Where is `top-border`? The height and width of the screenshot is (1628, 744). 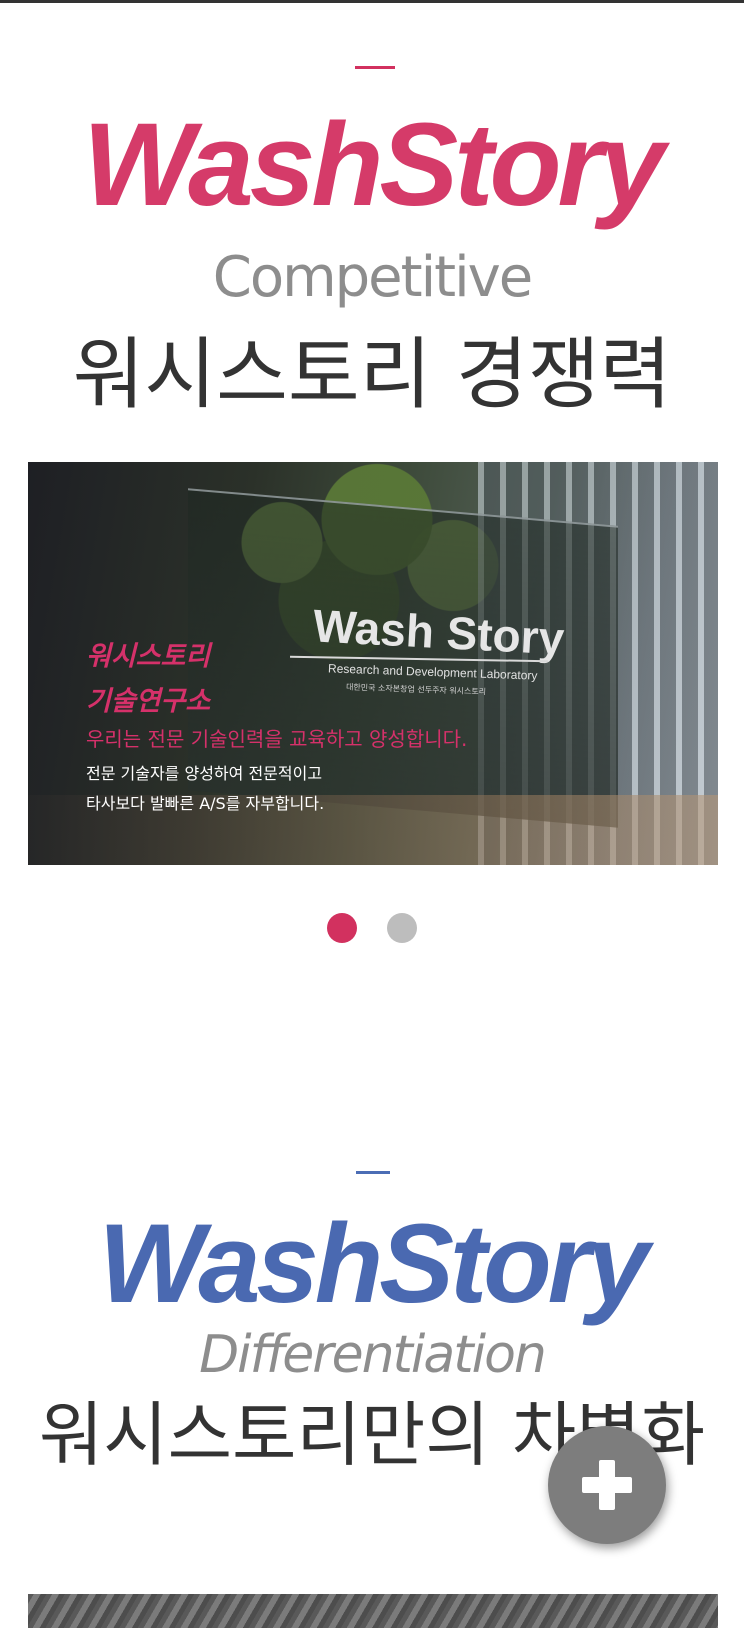
top-border is located at coordinates (372, 1).